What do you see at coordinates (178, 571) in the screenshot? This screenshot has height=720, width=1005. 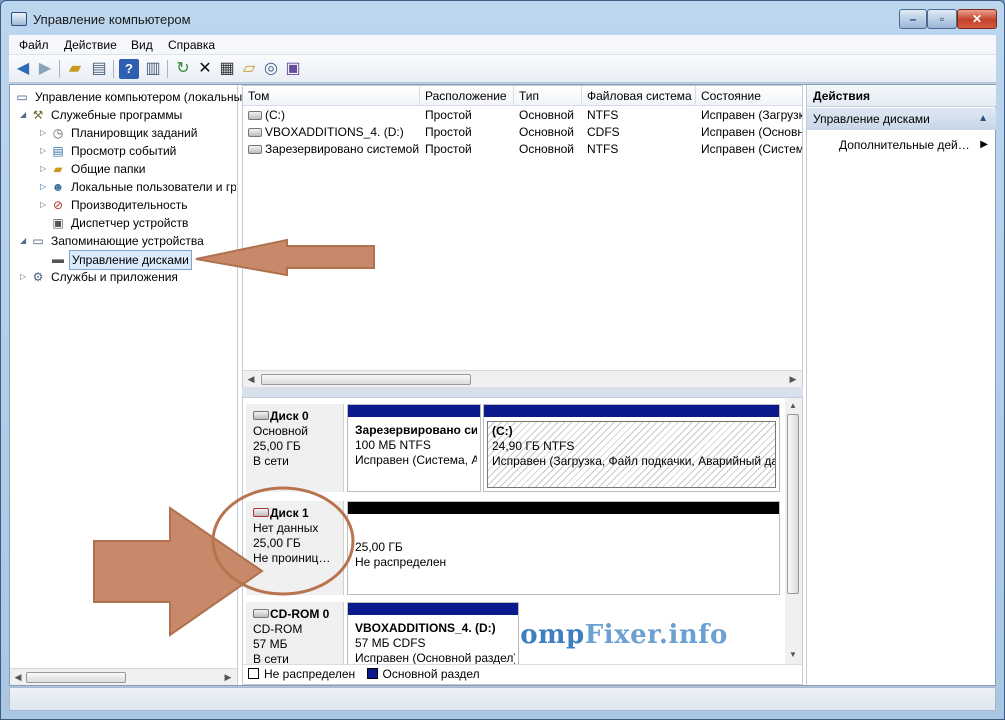 I see `annotation-arrow-right` at bounding box center [178, 571].